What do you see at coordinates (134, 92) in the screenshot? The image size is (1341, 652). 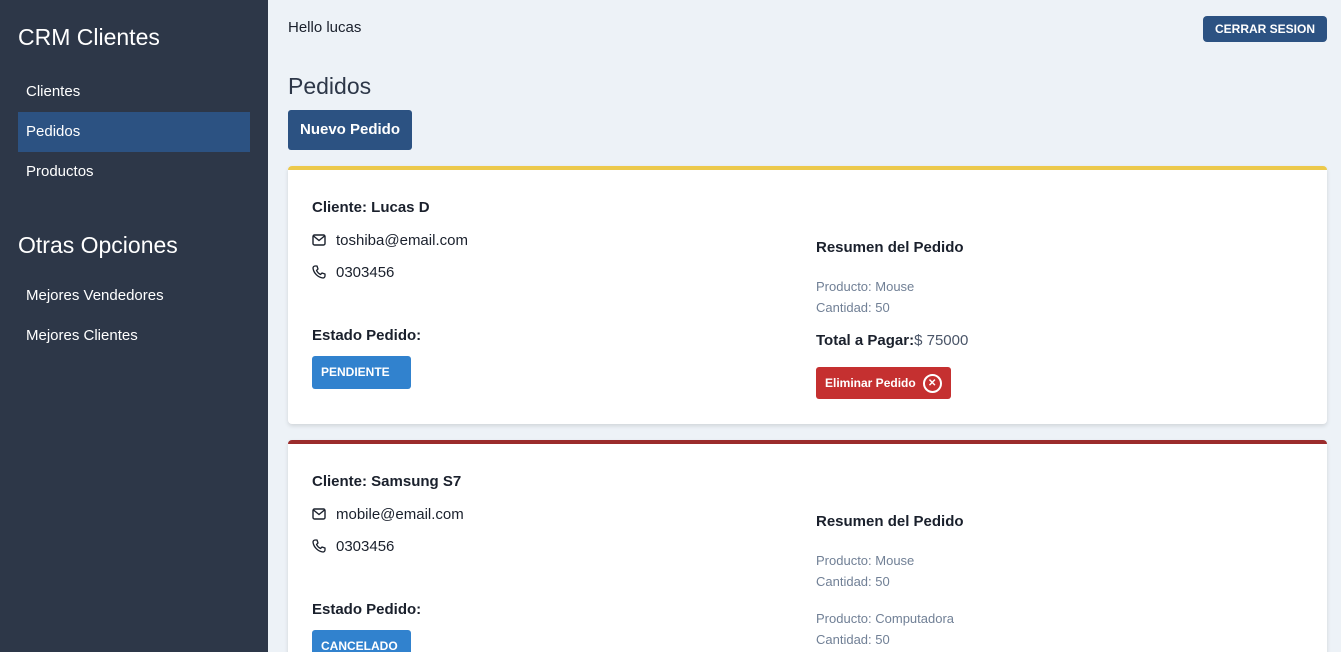 I see `sidebar-item-clientes: Clientes` at bounding box center [134, 92].